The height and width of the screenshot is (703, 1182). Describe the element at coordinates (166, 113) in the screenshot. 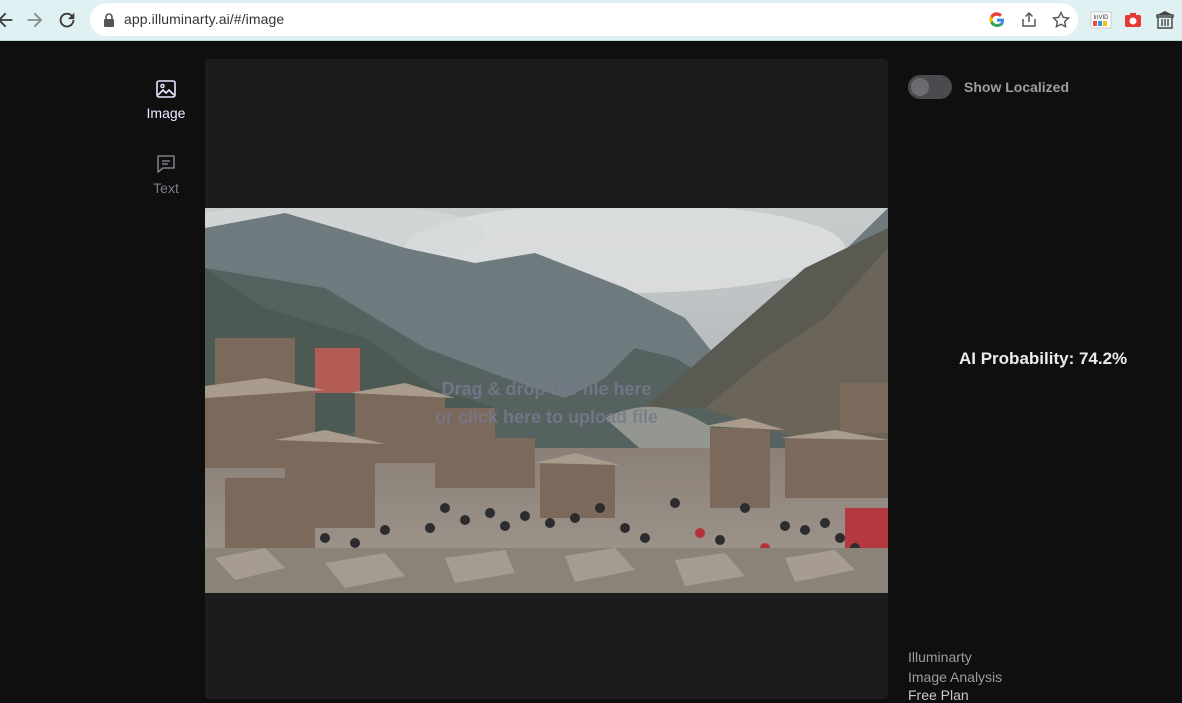

I see `sidenav-item-label: Image` at that location.